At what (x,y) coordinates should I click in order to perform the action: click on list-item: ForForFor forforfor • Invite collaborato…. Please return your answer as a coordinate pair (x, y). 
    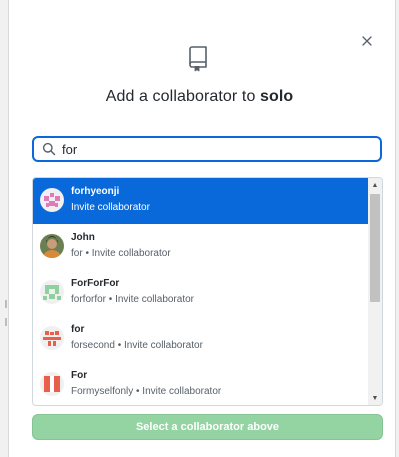
    Looking at the image, I should click on (200, 293).